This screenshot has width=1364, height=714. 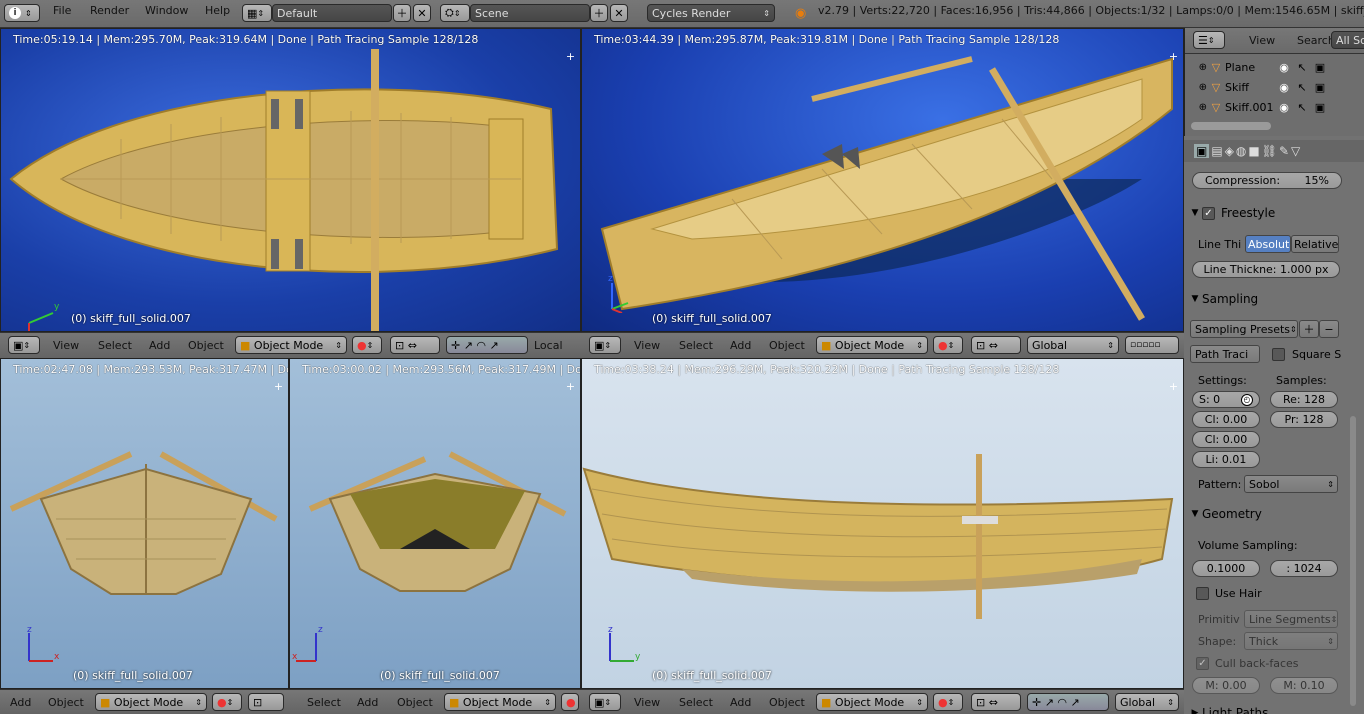 I want to click on add-layout-button: ＋, so click(x=402, y=13).